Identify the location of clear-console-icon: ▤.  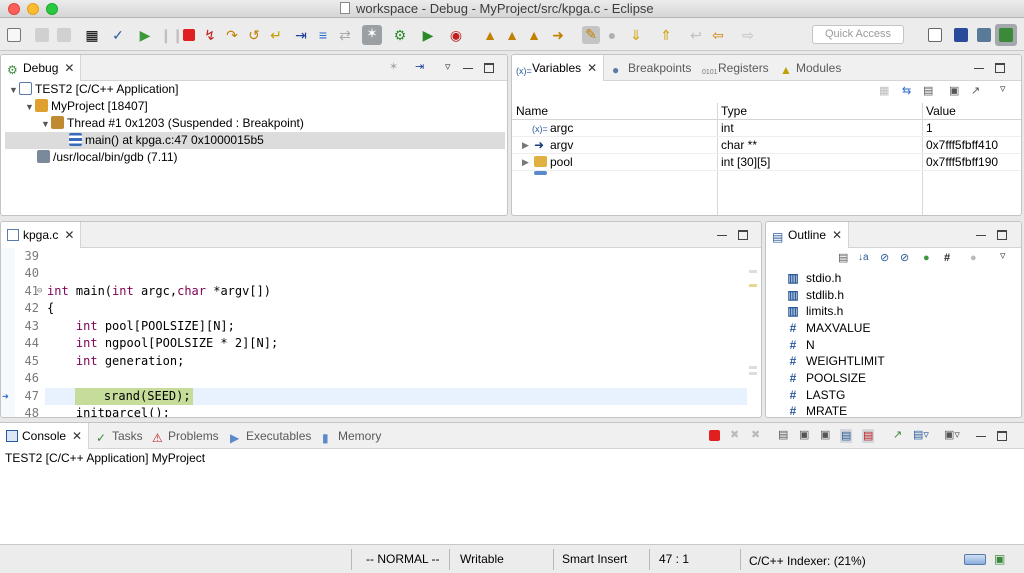
(783, 435).